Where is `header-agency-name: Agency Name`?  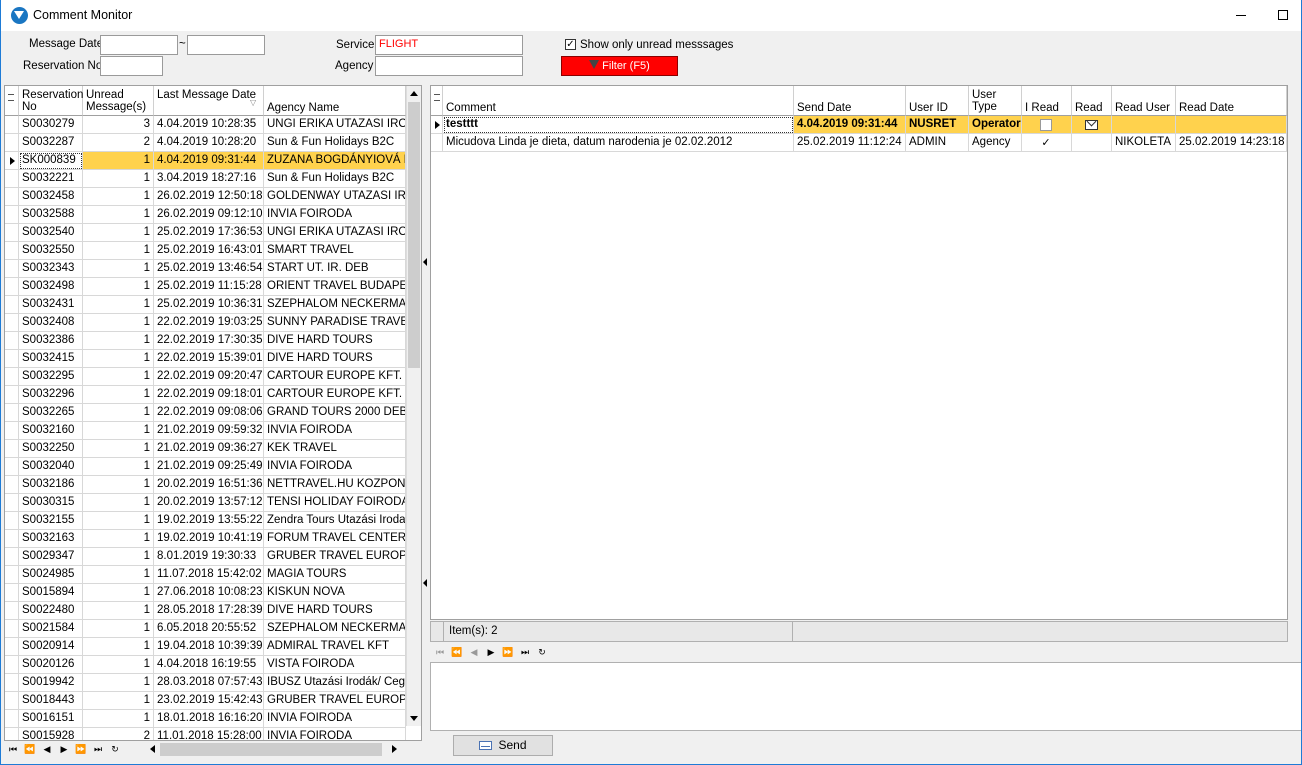
header-agency-name: Agency Name is located at coordinates (335, 101).